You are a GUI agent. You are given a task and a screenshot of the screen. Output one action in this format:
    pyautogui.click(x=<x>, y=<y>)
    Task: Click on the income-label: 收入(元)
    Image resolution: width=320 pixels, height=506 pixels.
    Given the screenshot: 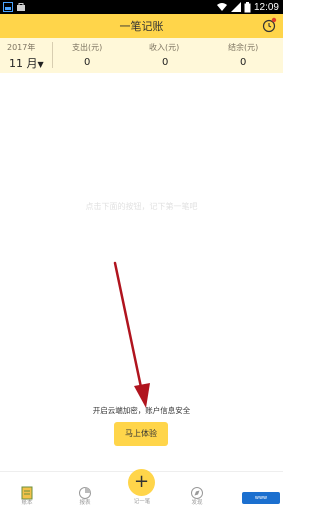 What is the action you would take?
    pyautogui.click(x=164, y=47)
    